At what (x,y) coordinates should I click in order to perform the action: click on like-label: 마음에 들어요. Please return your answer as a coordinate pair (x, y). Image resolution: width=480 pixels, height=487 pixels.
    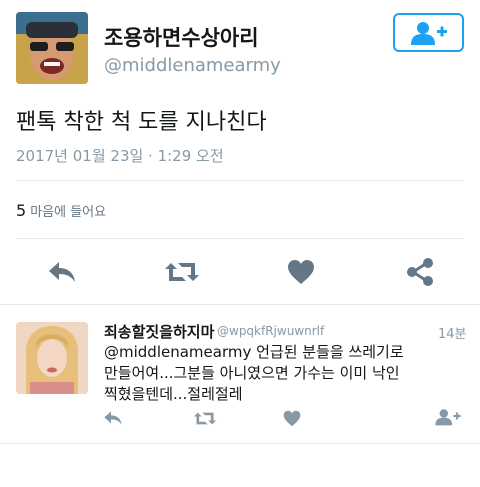
    Looking at the image, I should click on (68, 212).